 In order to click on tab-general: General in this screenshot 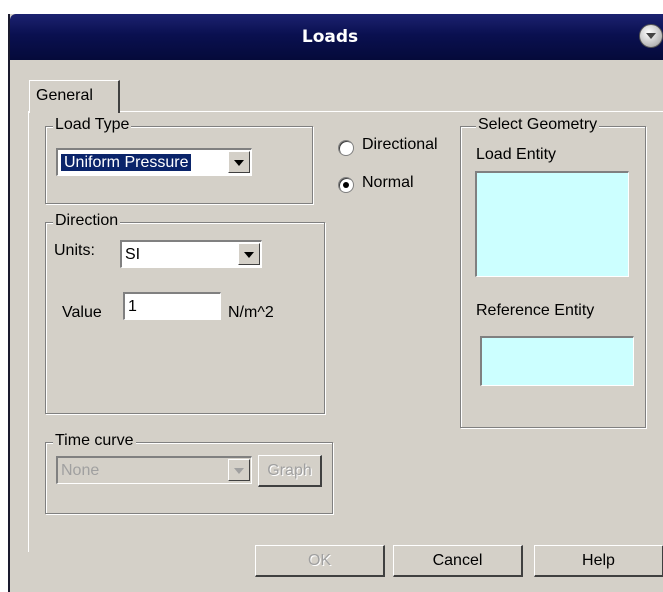, I will do `click(74, 96)`.